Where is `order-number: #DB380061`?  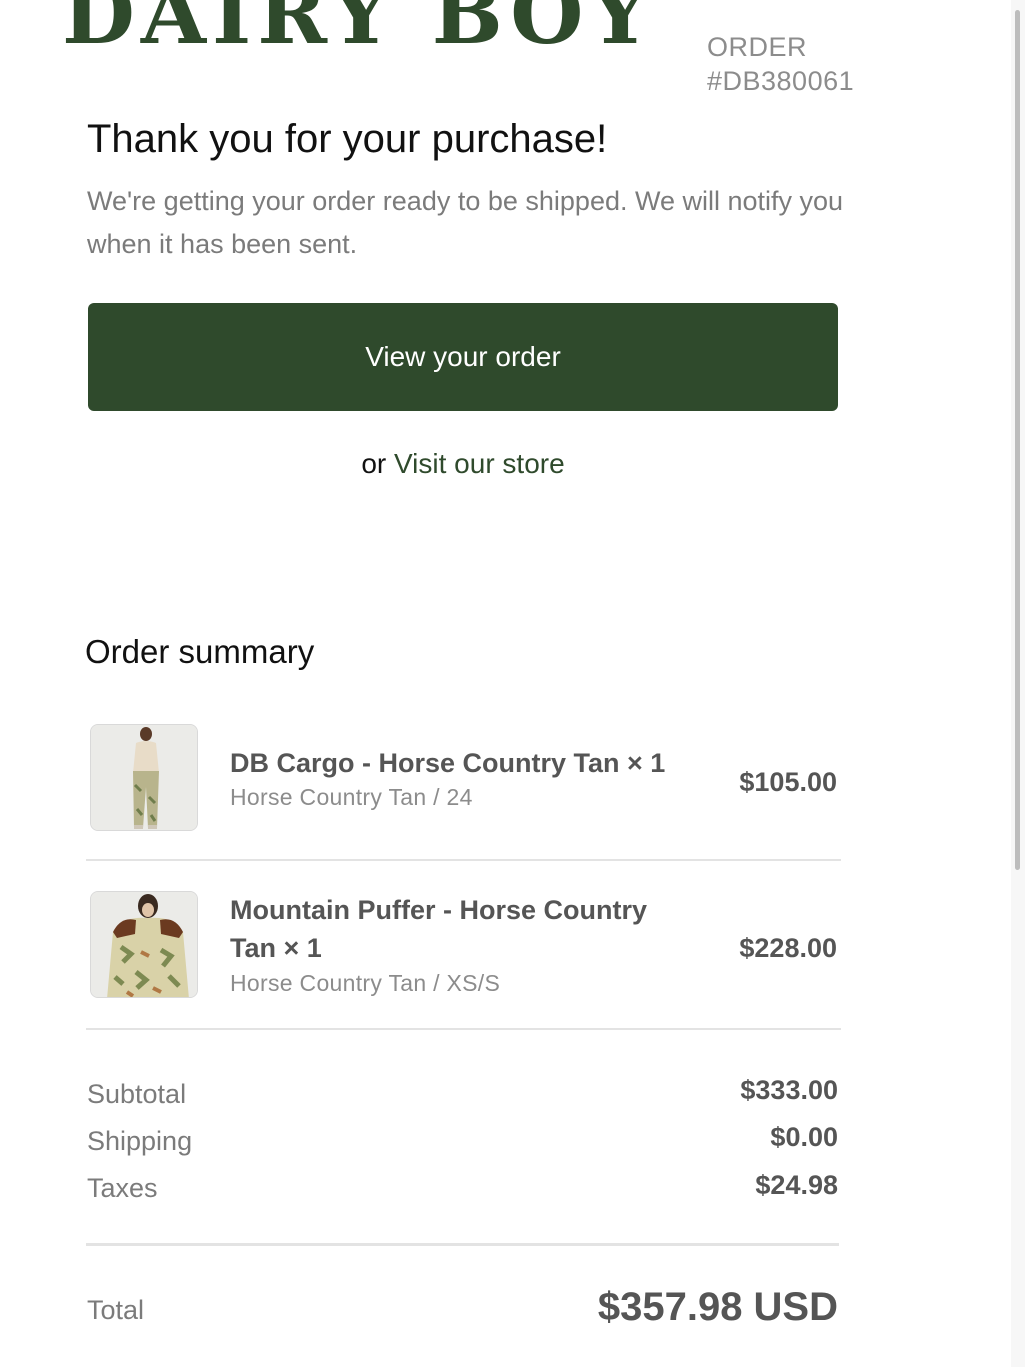
order-number: #DB380061 is located at coordinates (781, 81).